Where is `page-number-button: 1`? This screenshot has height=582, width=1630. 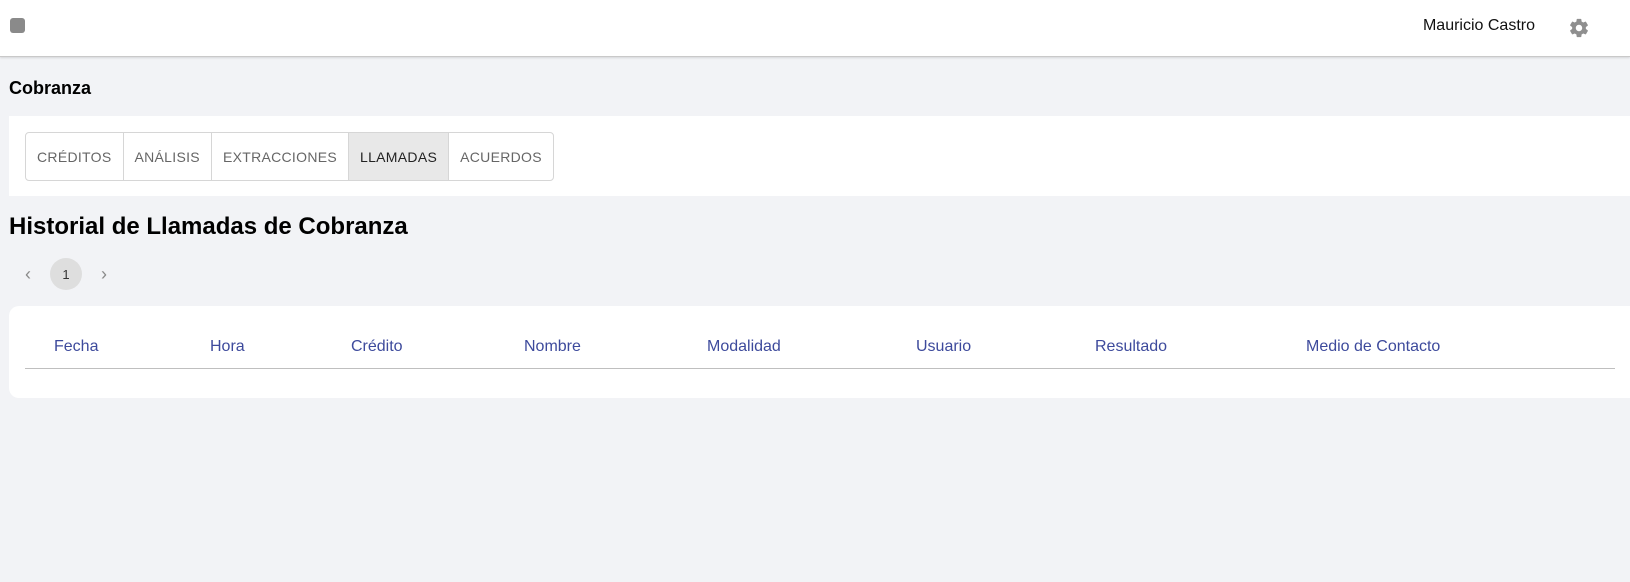
page-number-button: 1 is located at coordinates (66, 274).